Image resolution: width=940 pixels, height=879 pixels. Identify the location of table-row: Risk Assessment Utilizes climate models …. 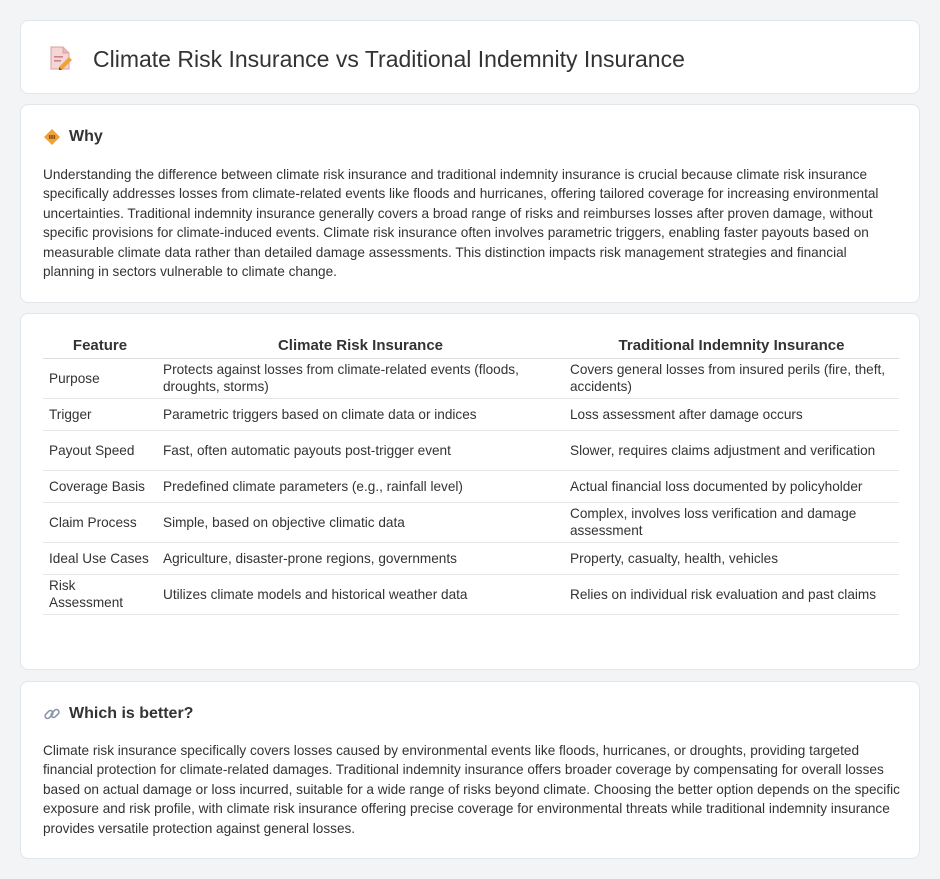
(471, 594).